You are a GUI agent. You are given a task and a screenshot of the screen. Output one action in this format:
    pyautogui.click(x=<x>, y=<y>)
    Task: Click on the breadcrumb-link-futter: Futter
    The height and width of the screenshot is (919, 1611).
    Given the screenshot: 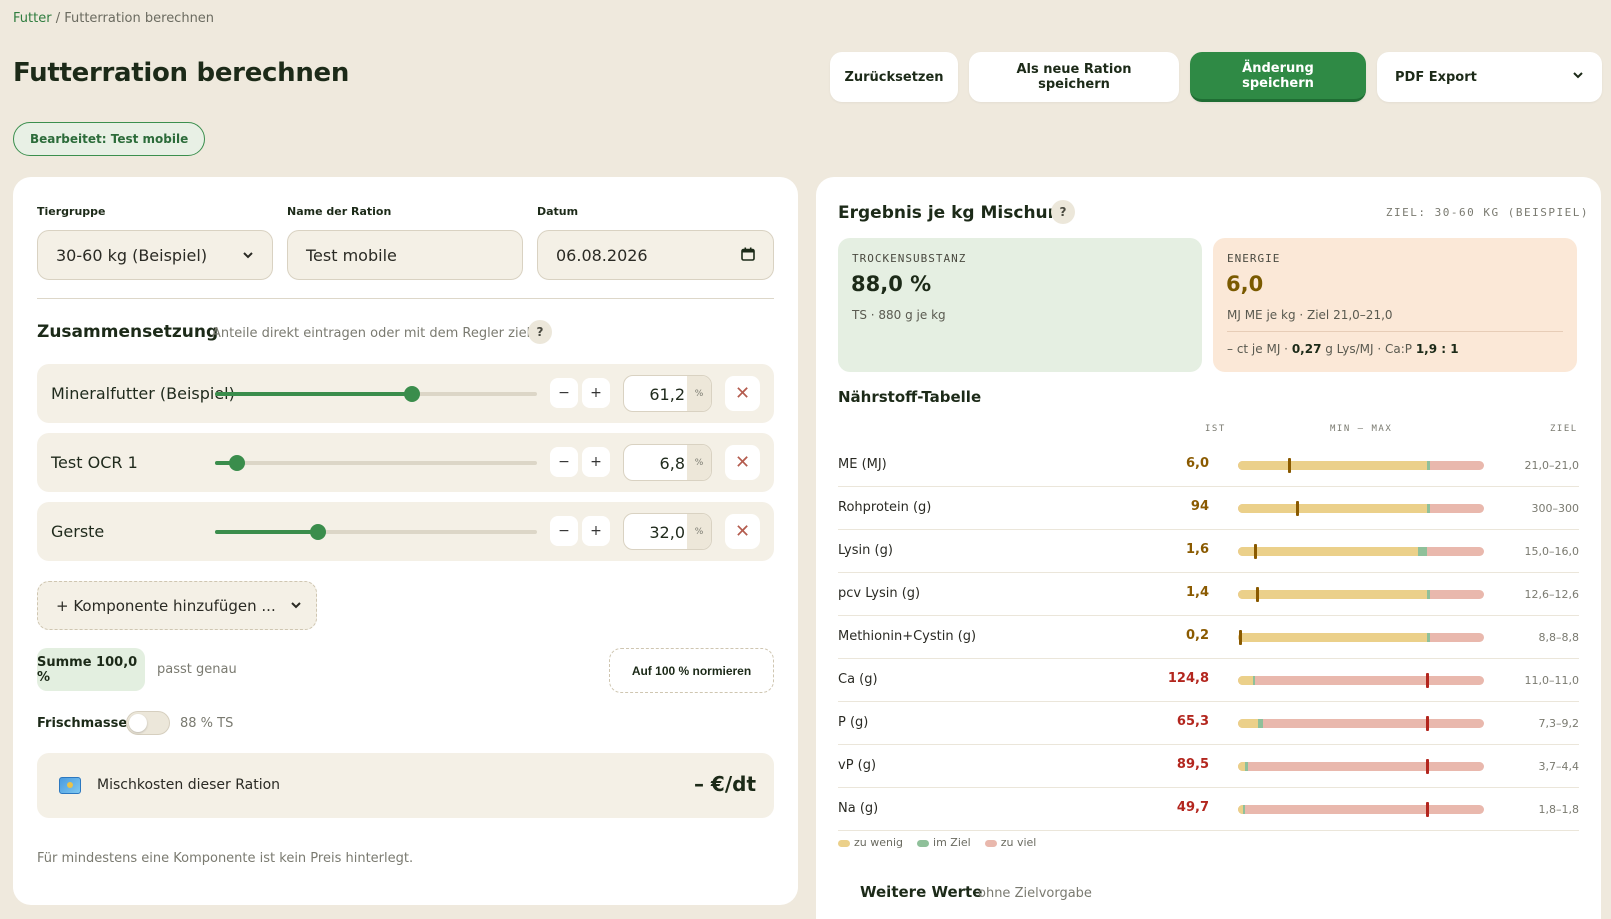 What is the action you would take?
    pyautogui.click(x=32, y=18)
    